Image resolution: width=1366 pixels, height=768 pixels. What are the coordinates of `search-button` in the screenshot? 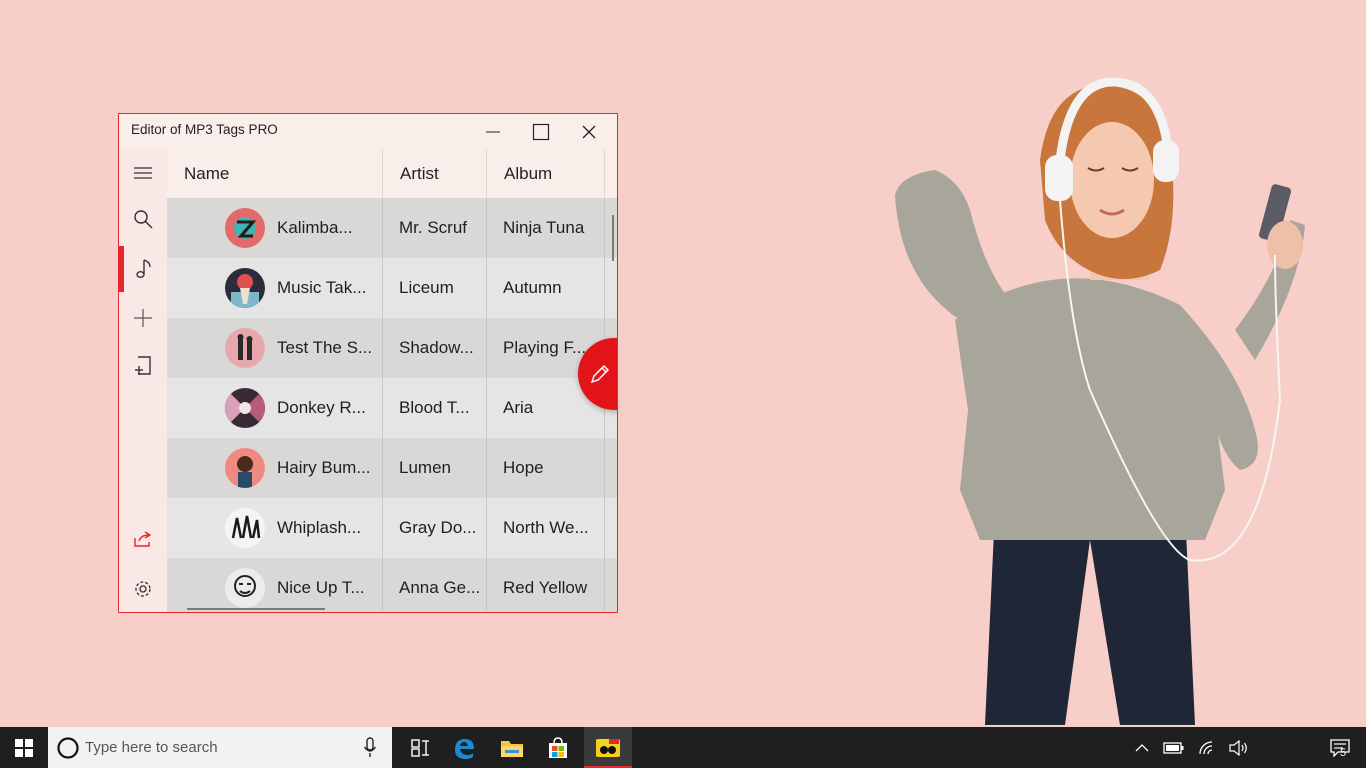 It's located at (143, 219).